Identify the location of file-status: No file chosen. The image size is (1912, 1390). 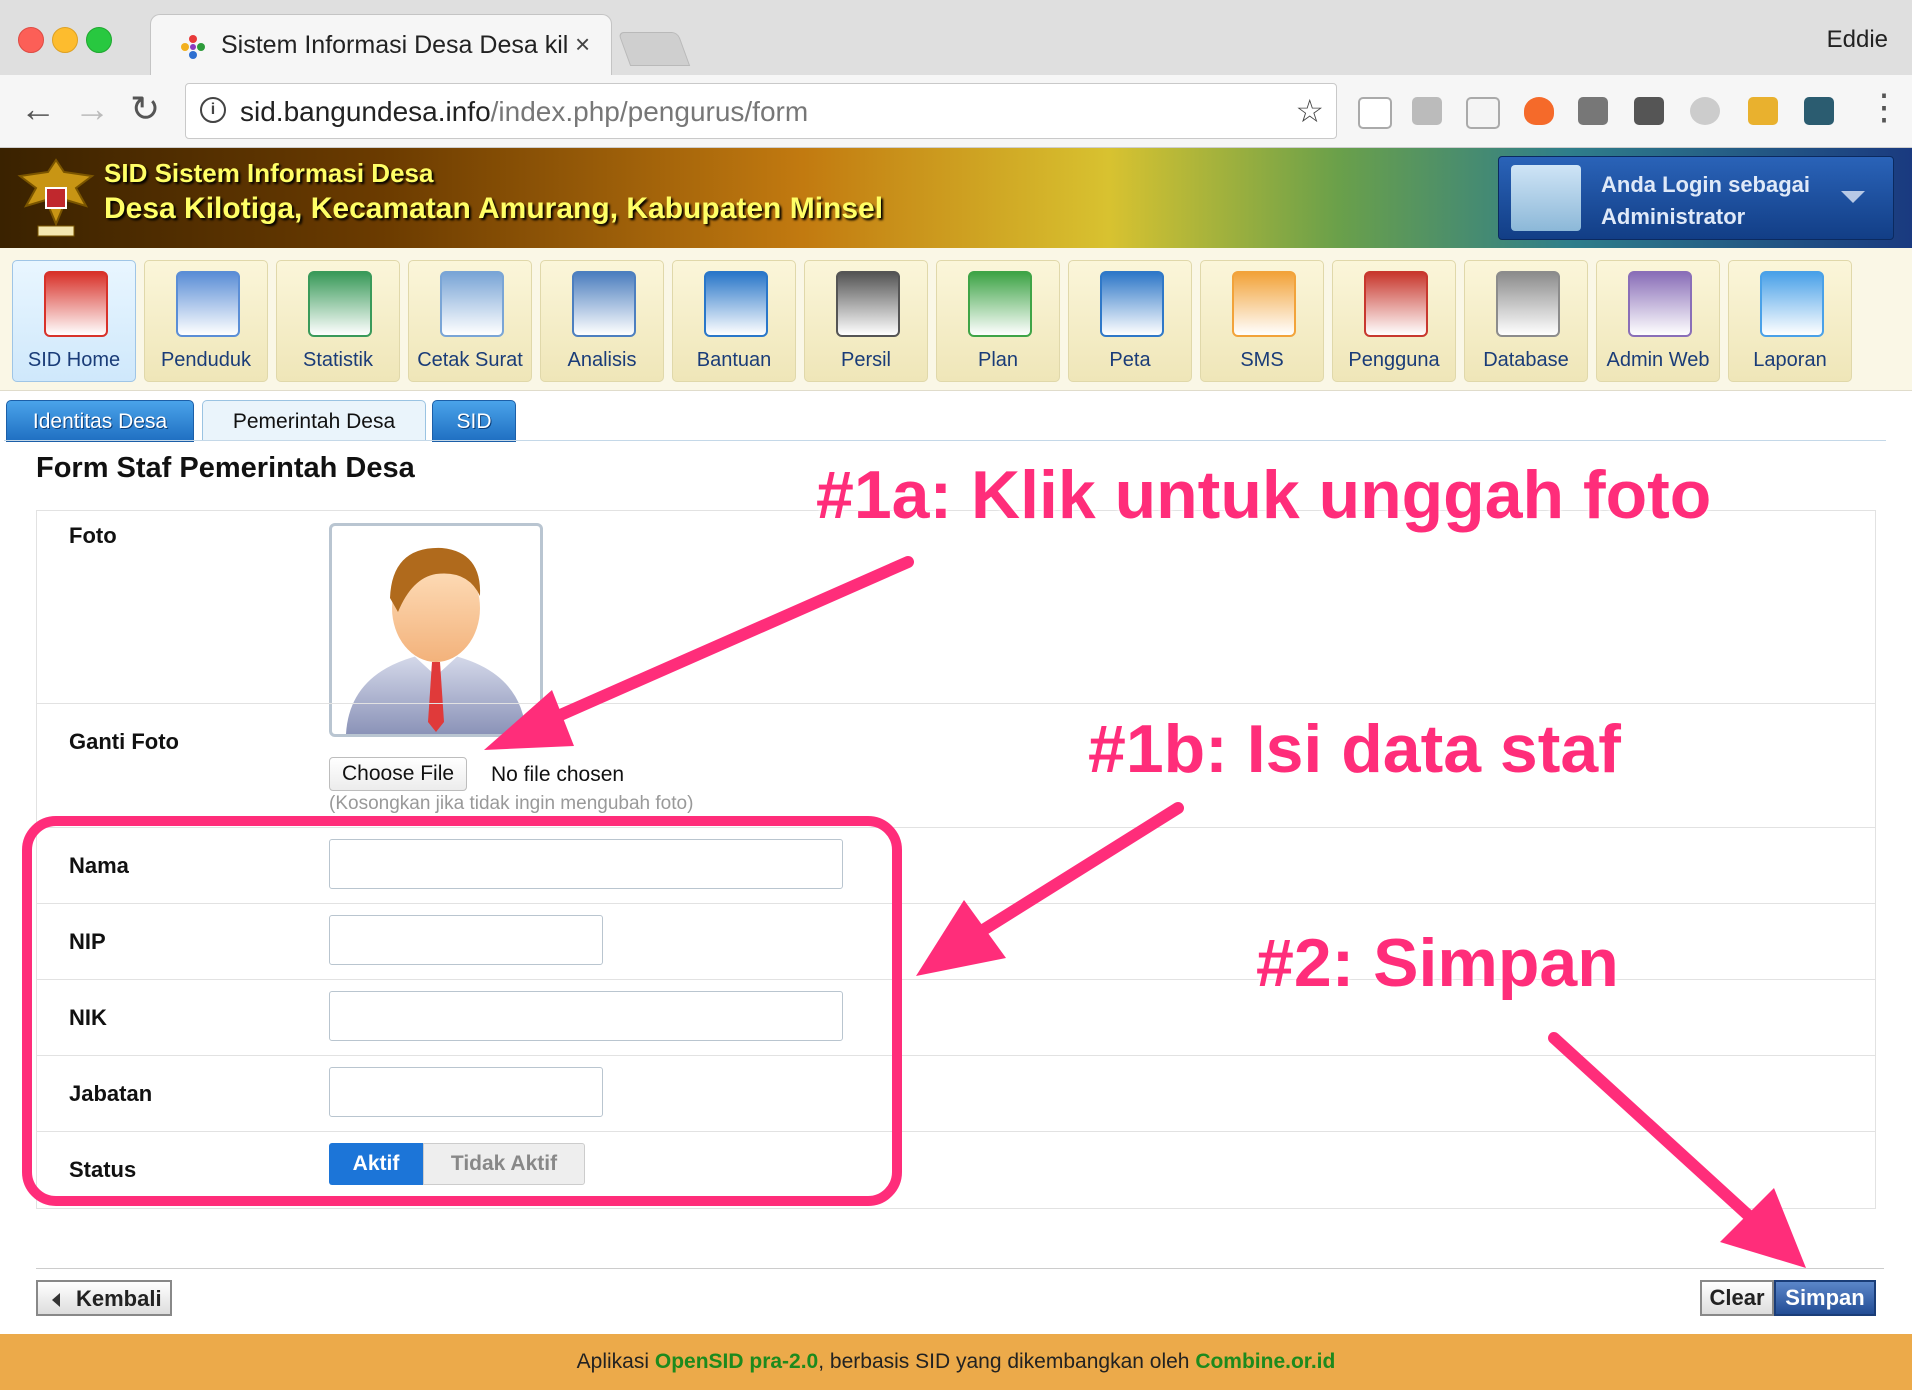
(558, 774).